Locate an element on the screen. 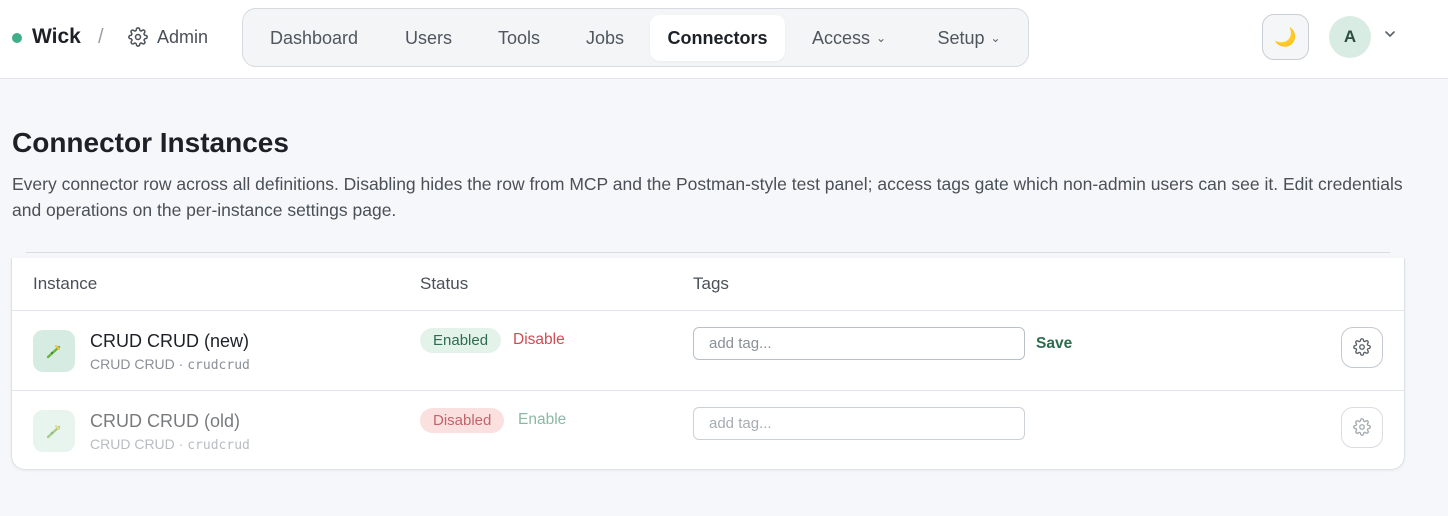 The height and width of the screenshot is (516, 1448). nav-item-label: Tools is located at coordinates (519, 38).